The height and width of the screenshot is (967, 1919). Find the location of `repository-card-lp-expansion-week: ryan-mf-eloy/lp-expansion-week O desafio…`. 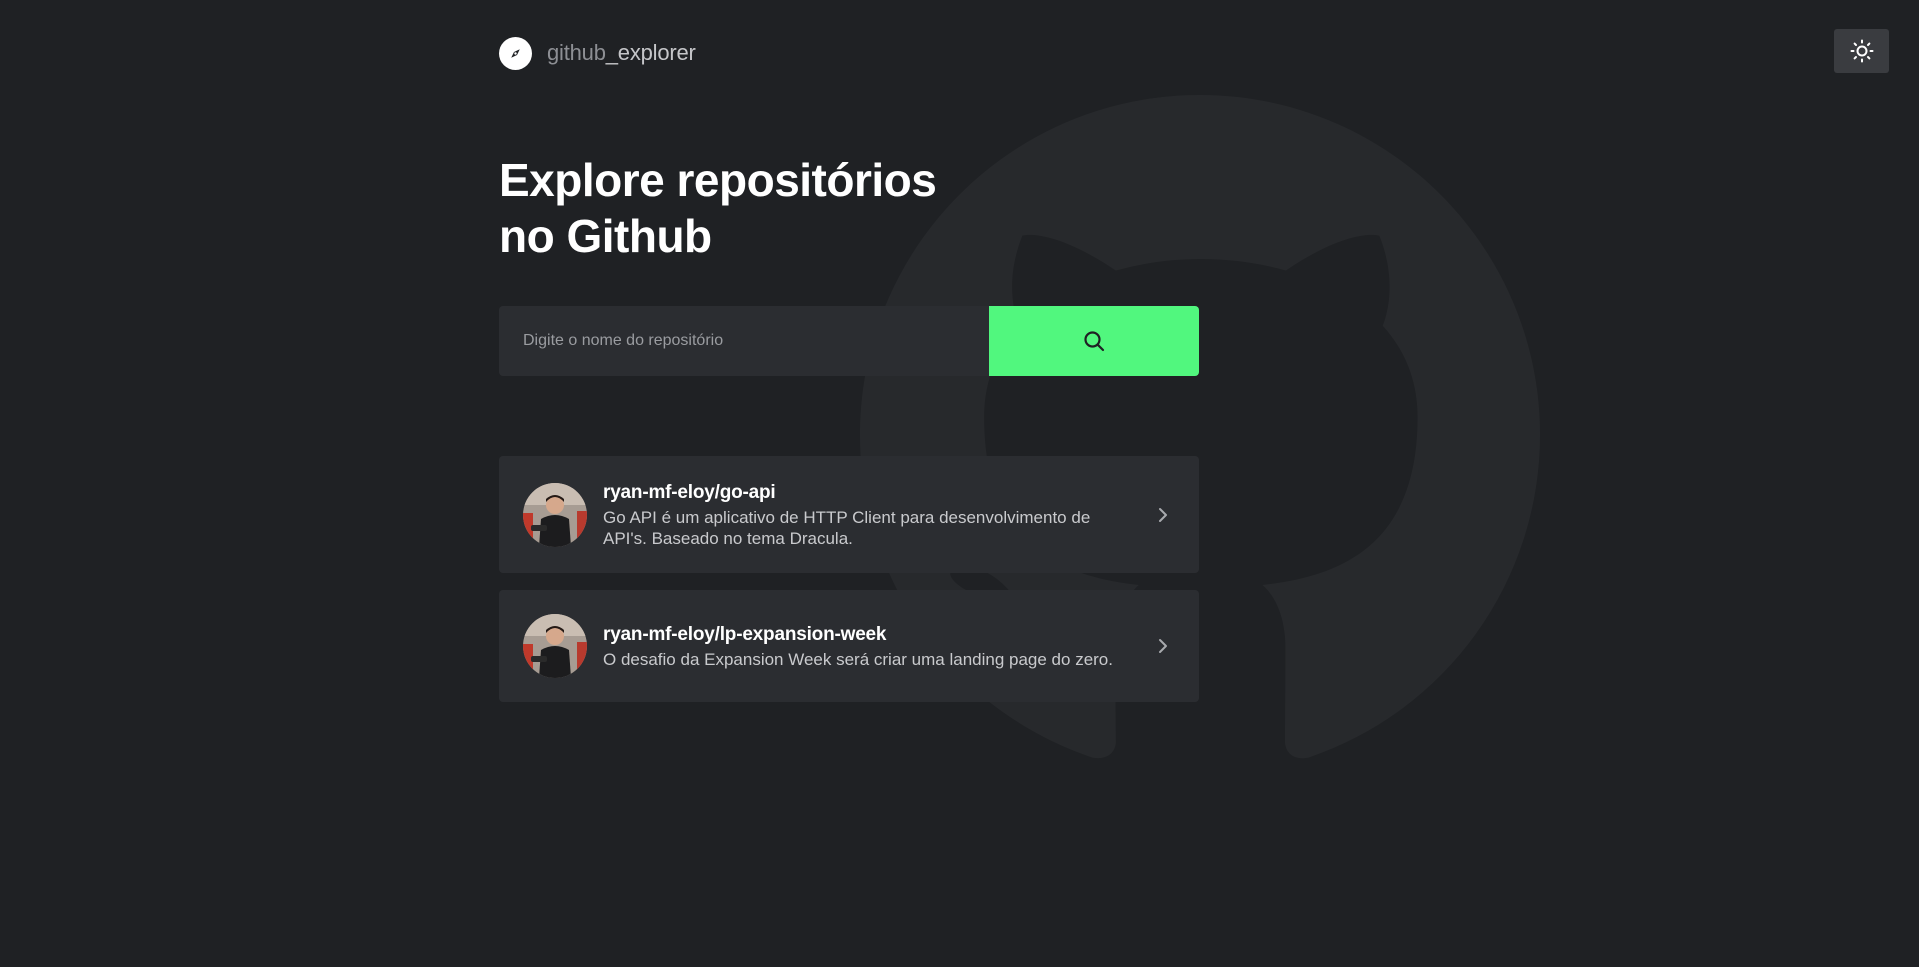

repository-card-lp-expansion-week: ryan-mf-eloy/lp-expansion-week O desafio… is located at coordinates (849, 646).